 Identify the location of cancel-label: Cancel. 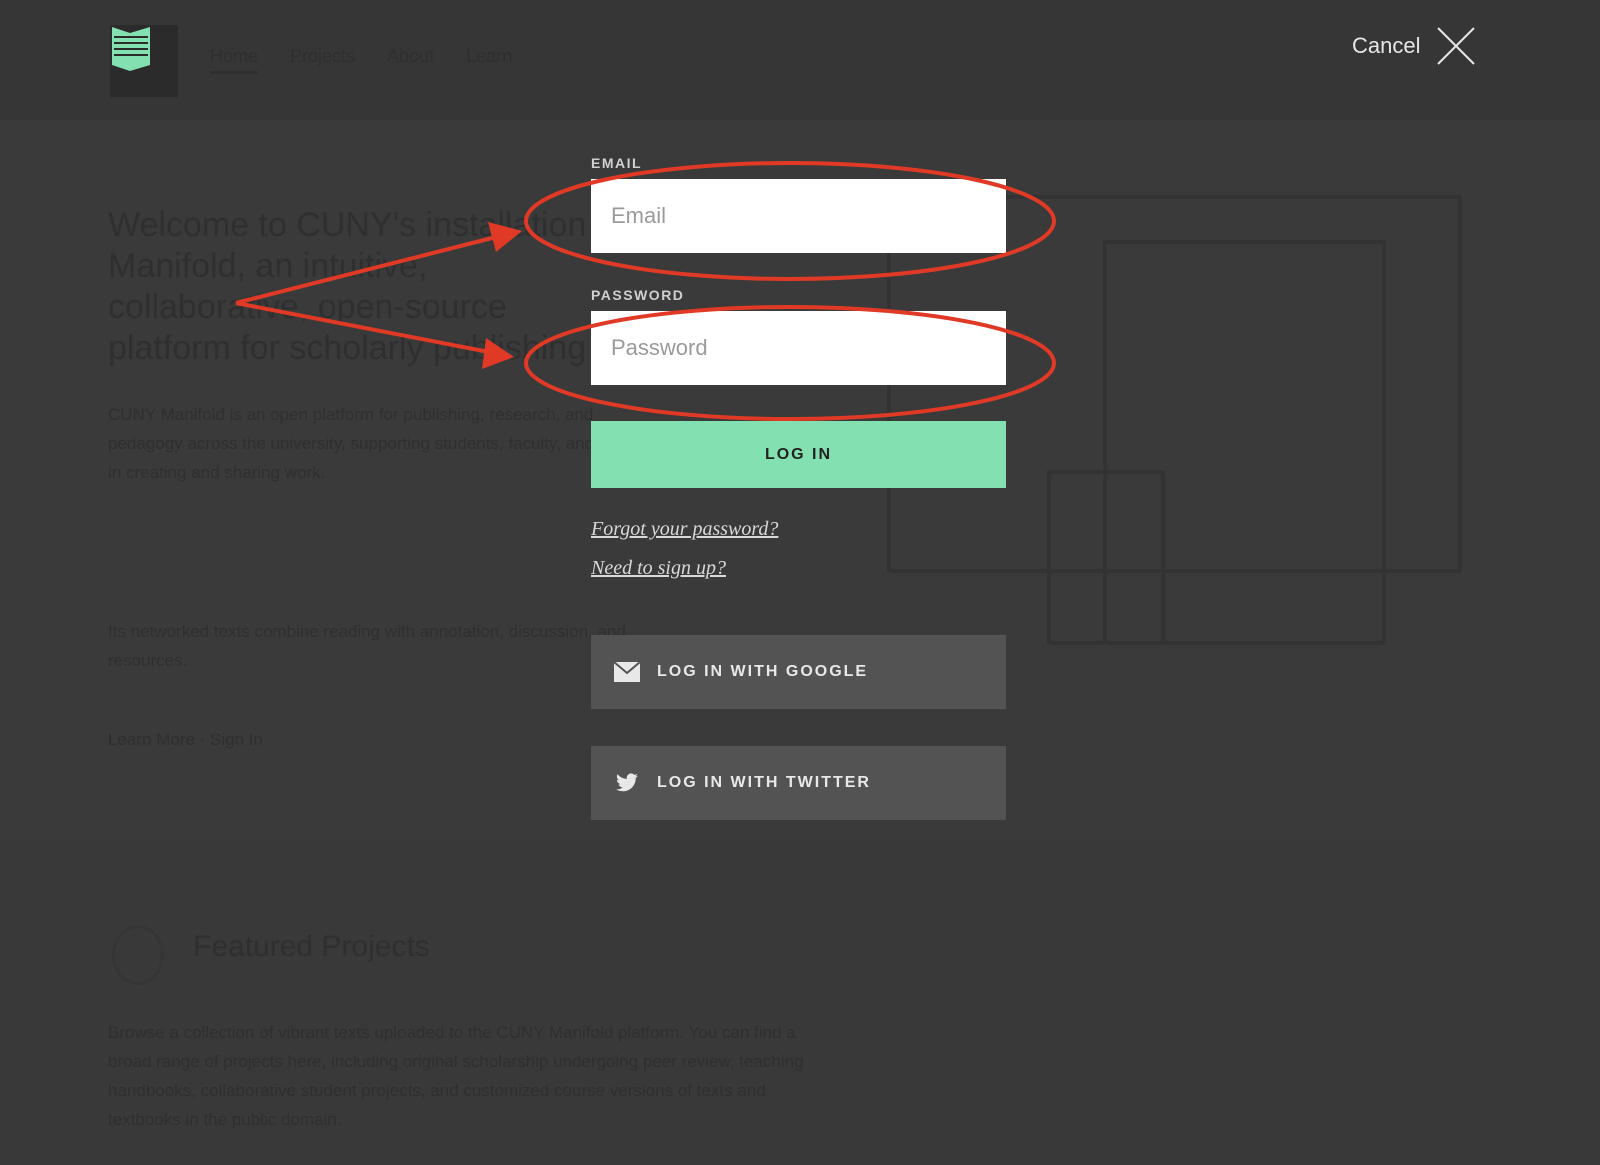
(1386, 45).